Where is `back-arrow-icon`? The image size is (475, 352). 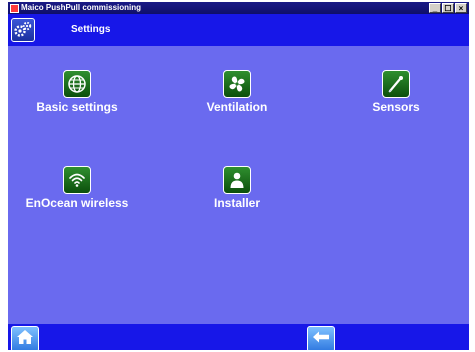
back-arrow-icon is located at coordinates (321, 339).